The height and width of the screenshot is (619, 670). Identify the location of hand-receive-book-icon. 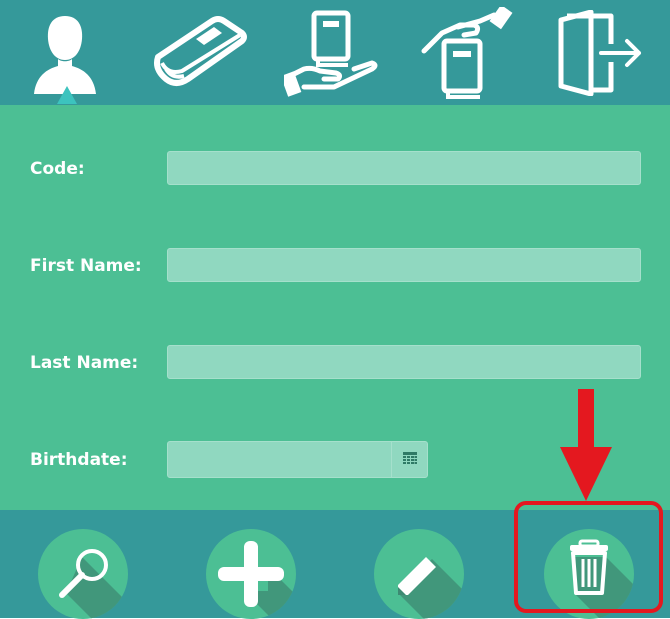
(331, 53).